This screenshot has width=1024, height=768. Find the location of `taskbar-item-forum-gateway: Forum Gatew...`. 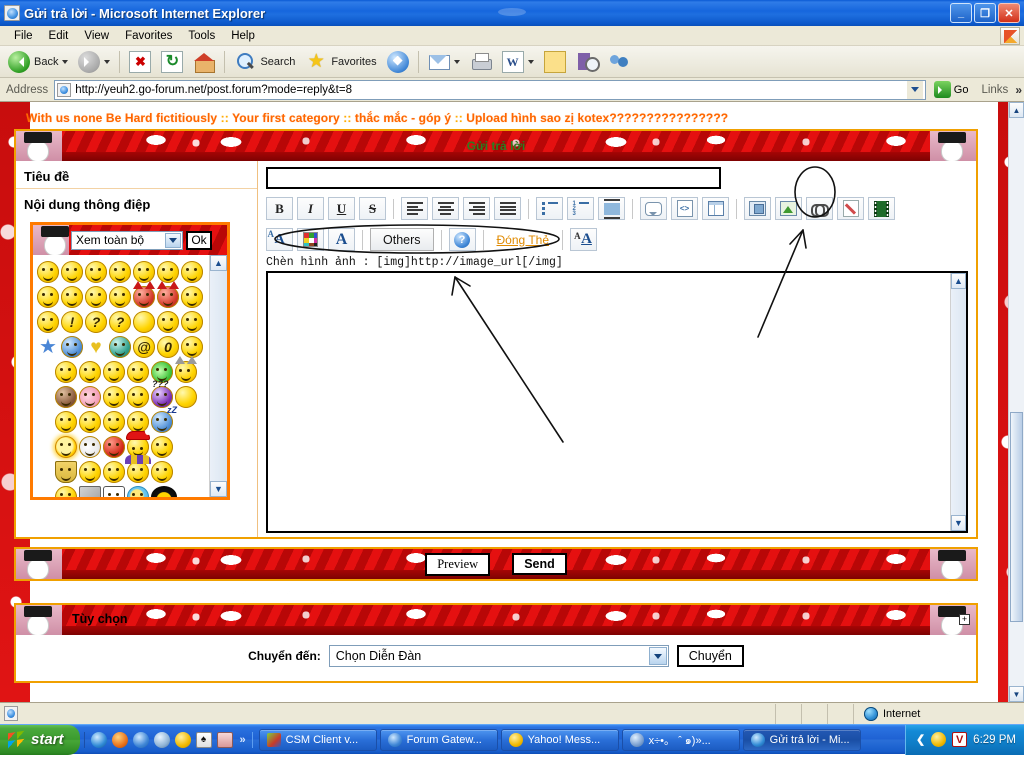

taskbar-item-forum-gateway: Forum Gatew... is located at coordinates (438, 739).